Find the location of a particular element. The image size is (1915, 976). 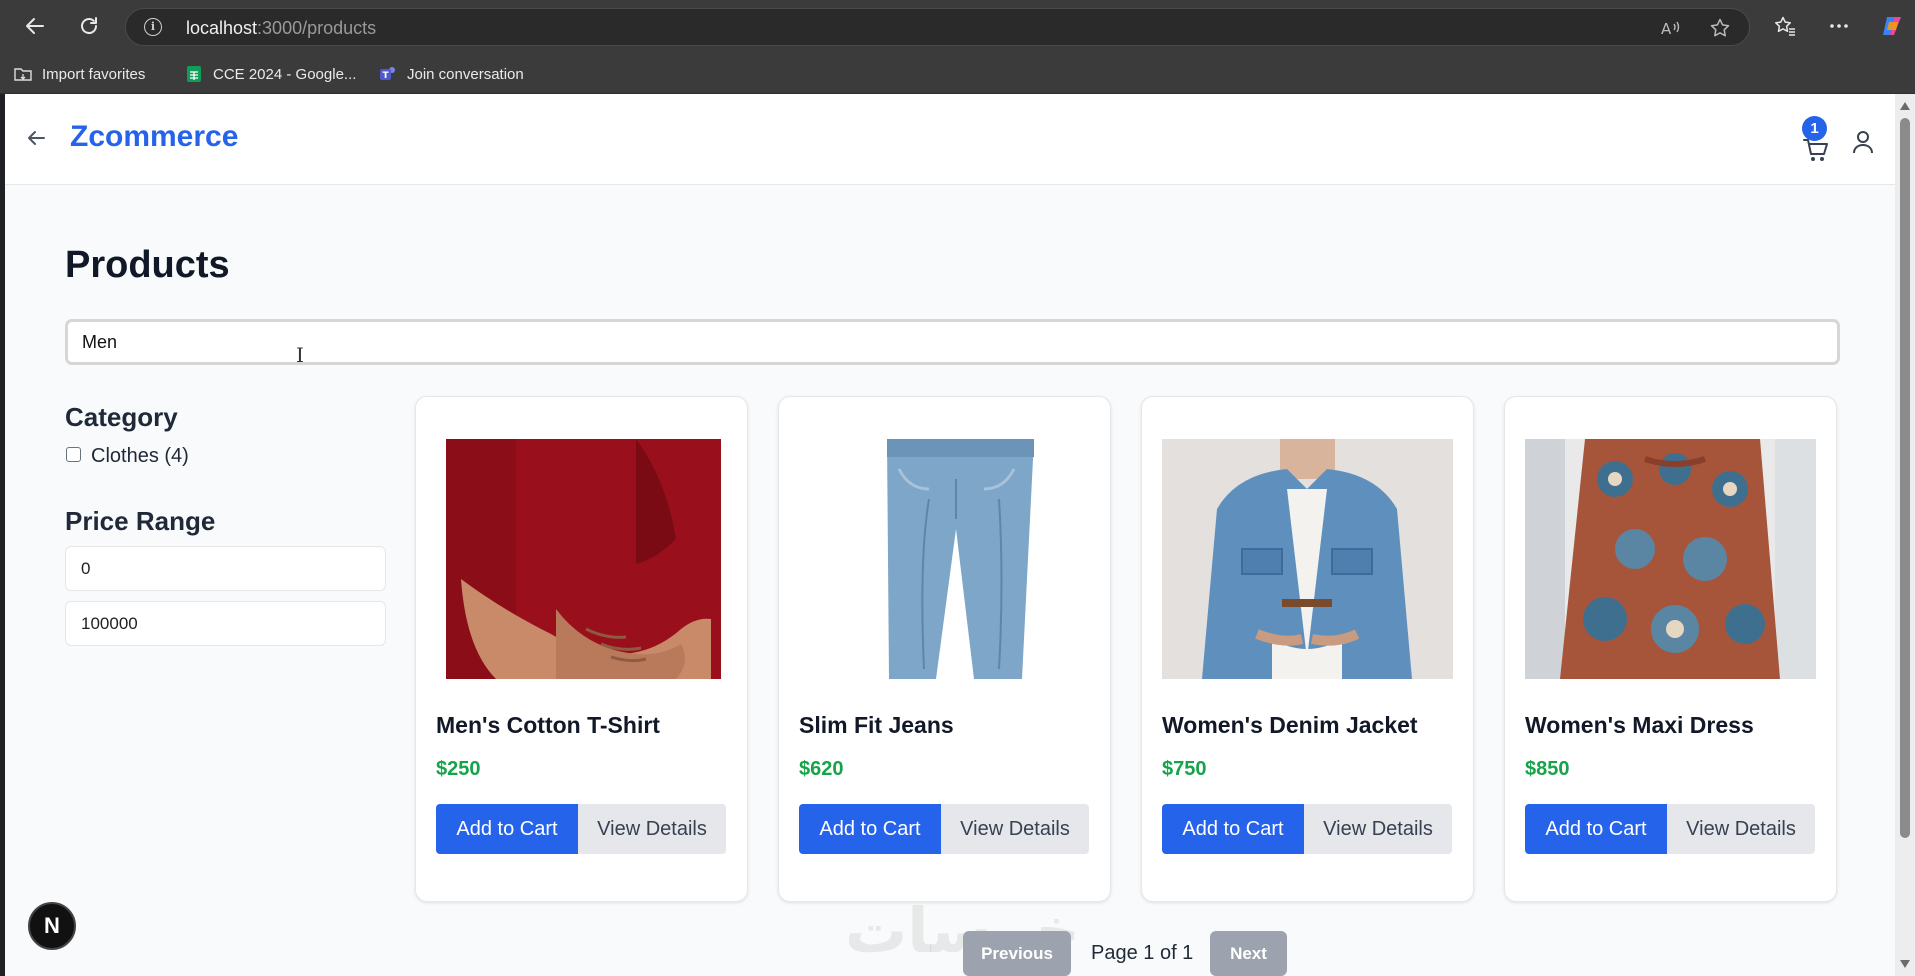

product-price: $850 is located at coordinates (1547, 769).